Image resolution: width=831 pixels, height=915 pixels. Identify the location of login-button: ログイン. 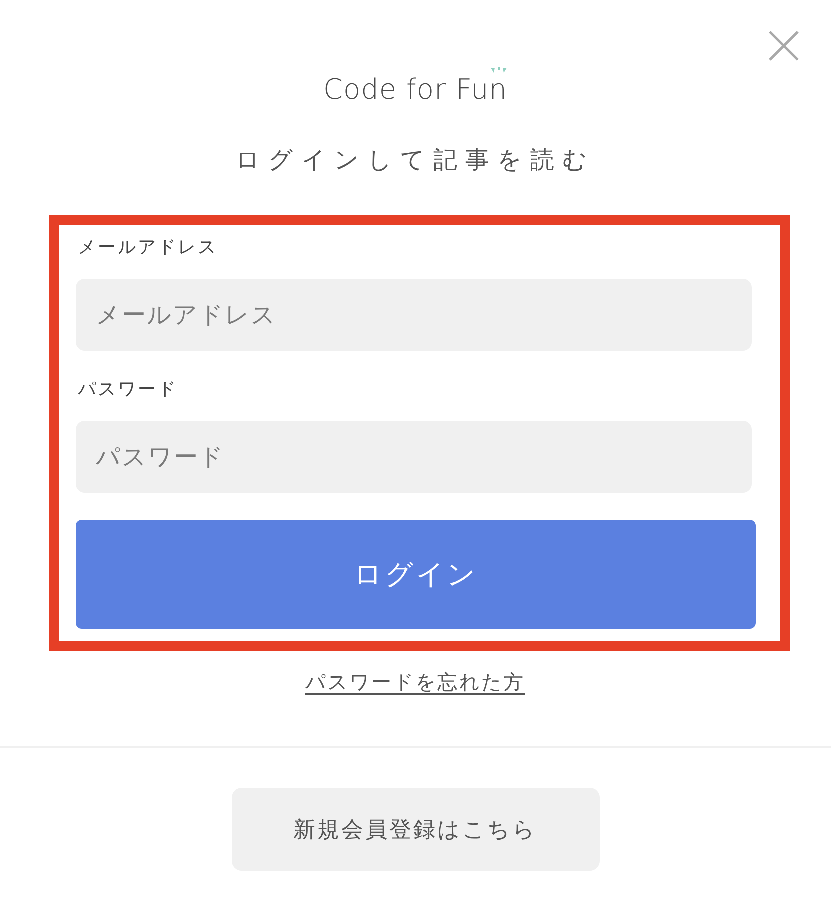
(416, 574).